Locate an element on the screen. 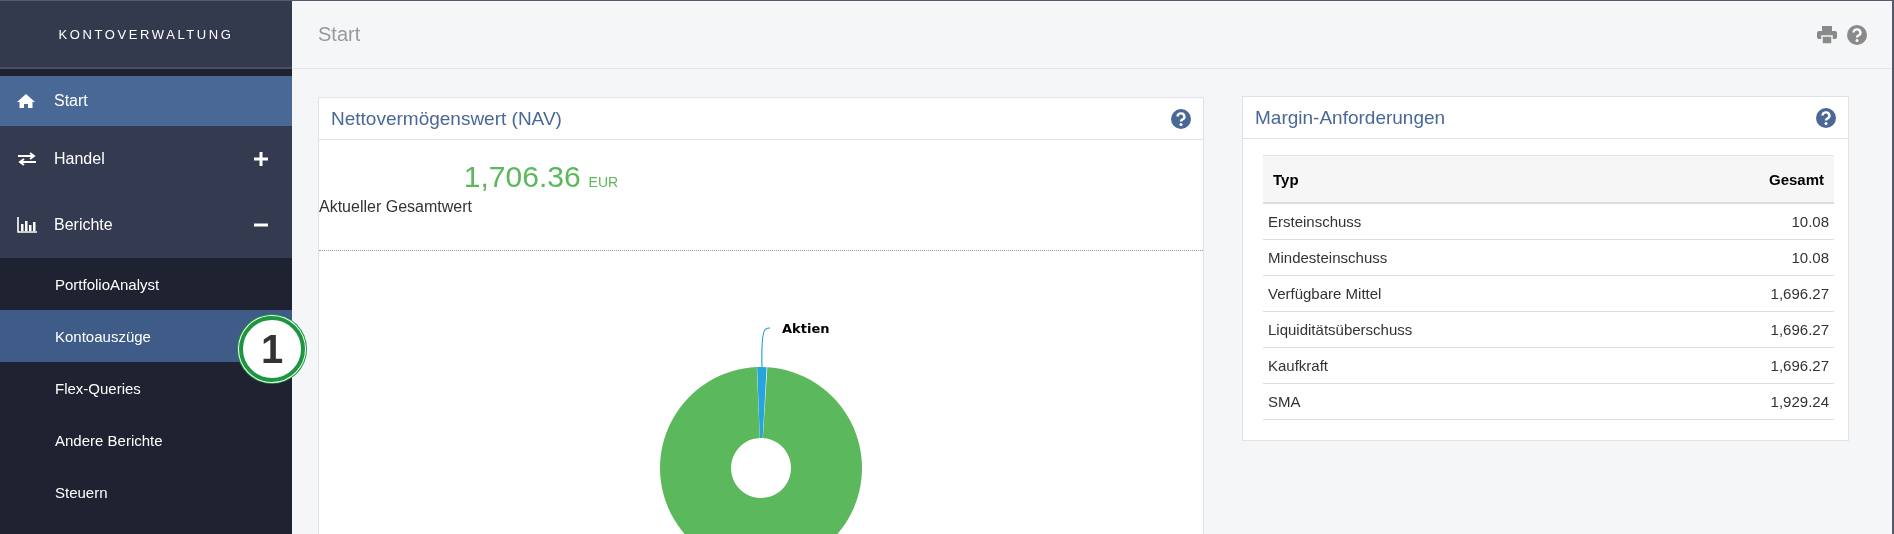  nav-item: Handel is located at coordinates (146, 159).